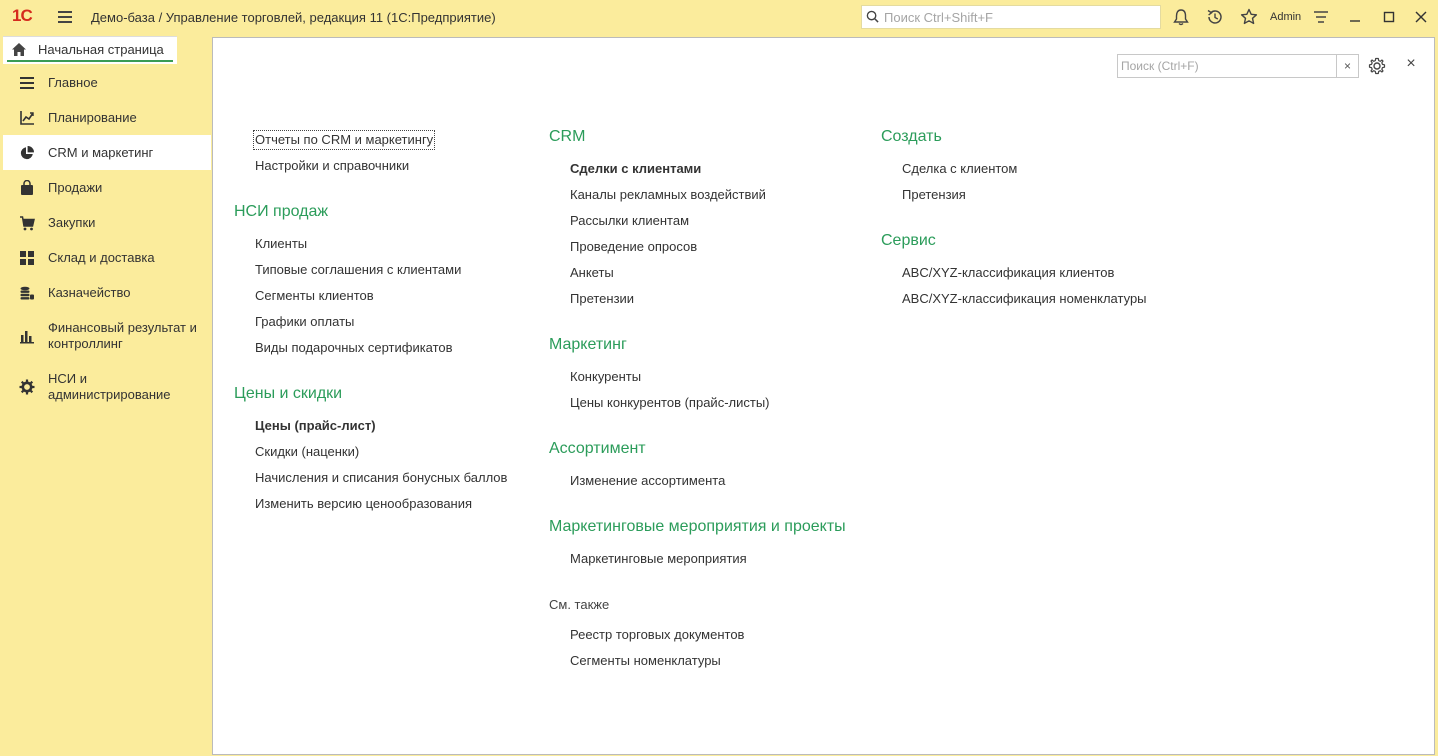 The height and width of the screenshot is (756, 1438). Describe the element at coordinates (107, 82) in the screenshot. I see `sidebar-item-main: Главное` at that location.